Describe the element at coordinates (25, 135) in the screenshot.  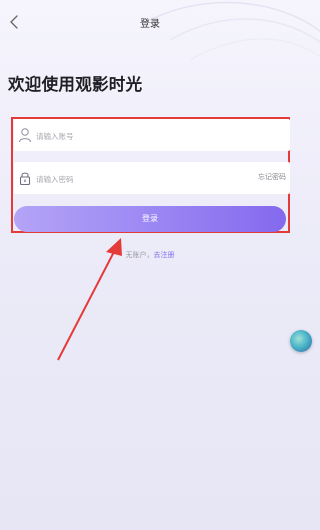
I see `user-icon` at that location.